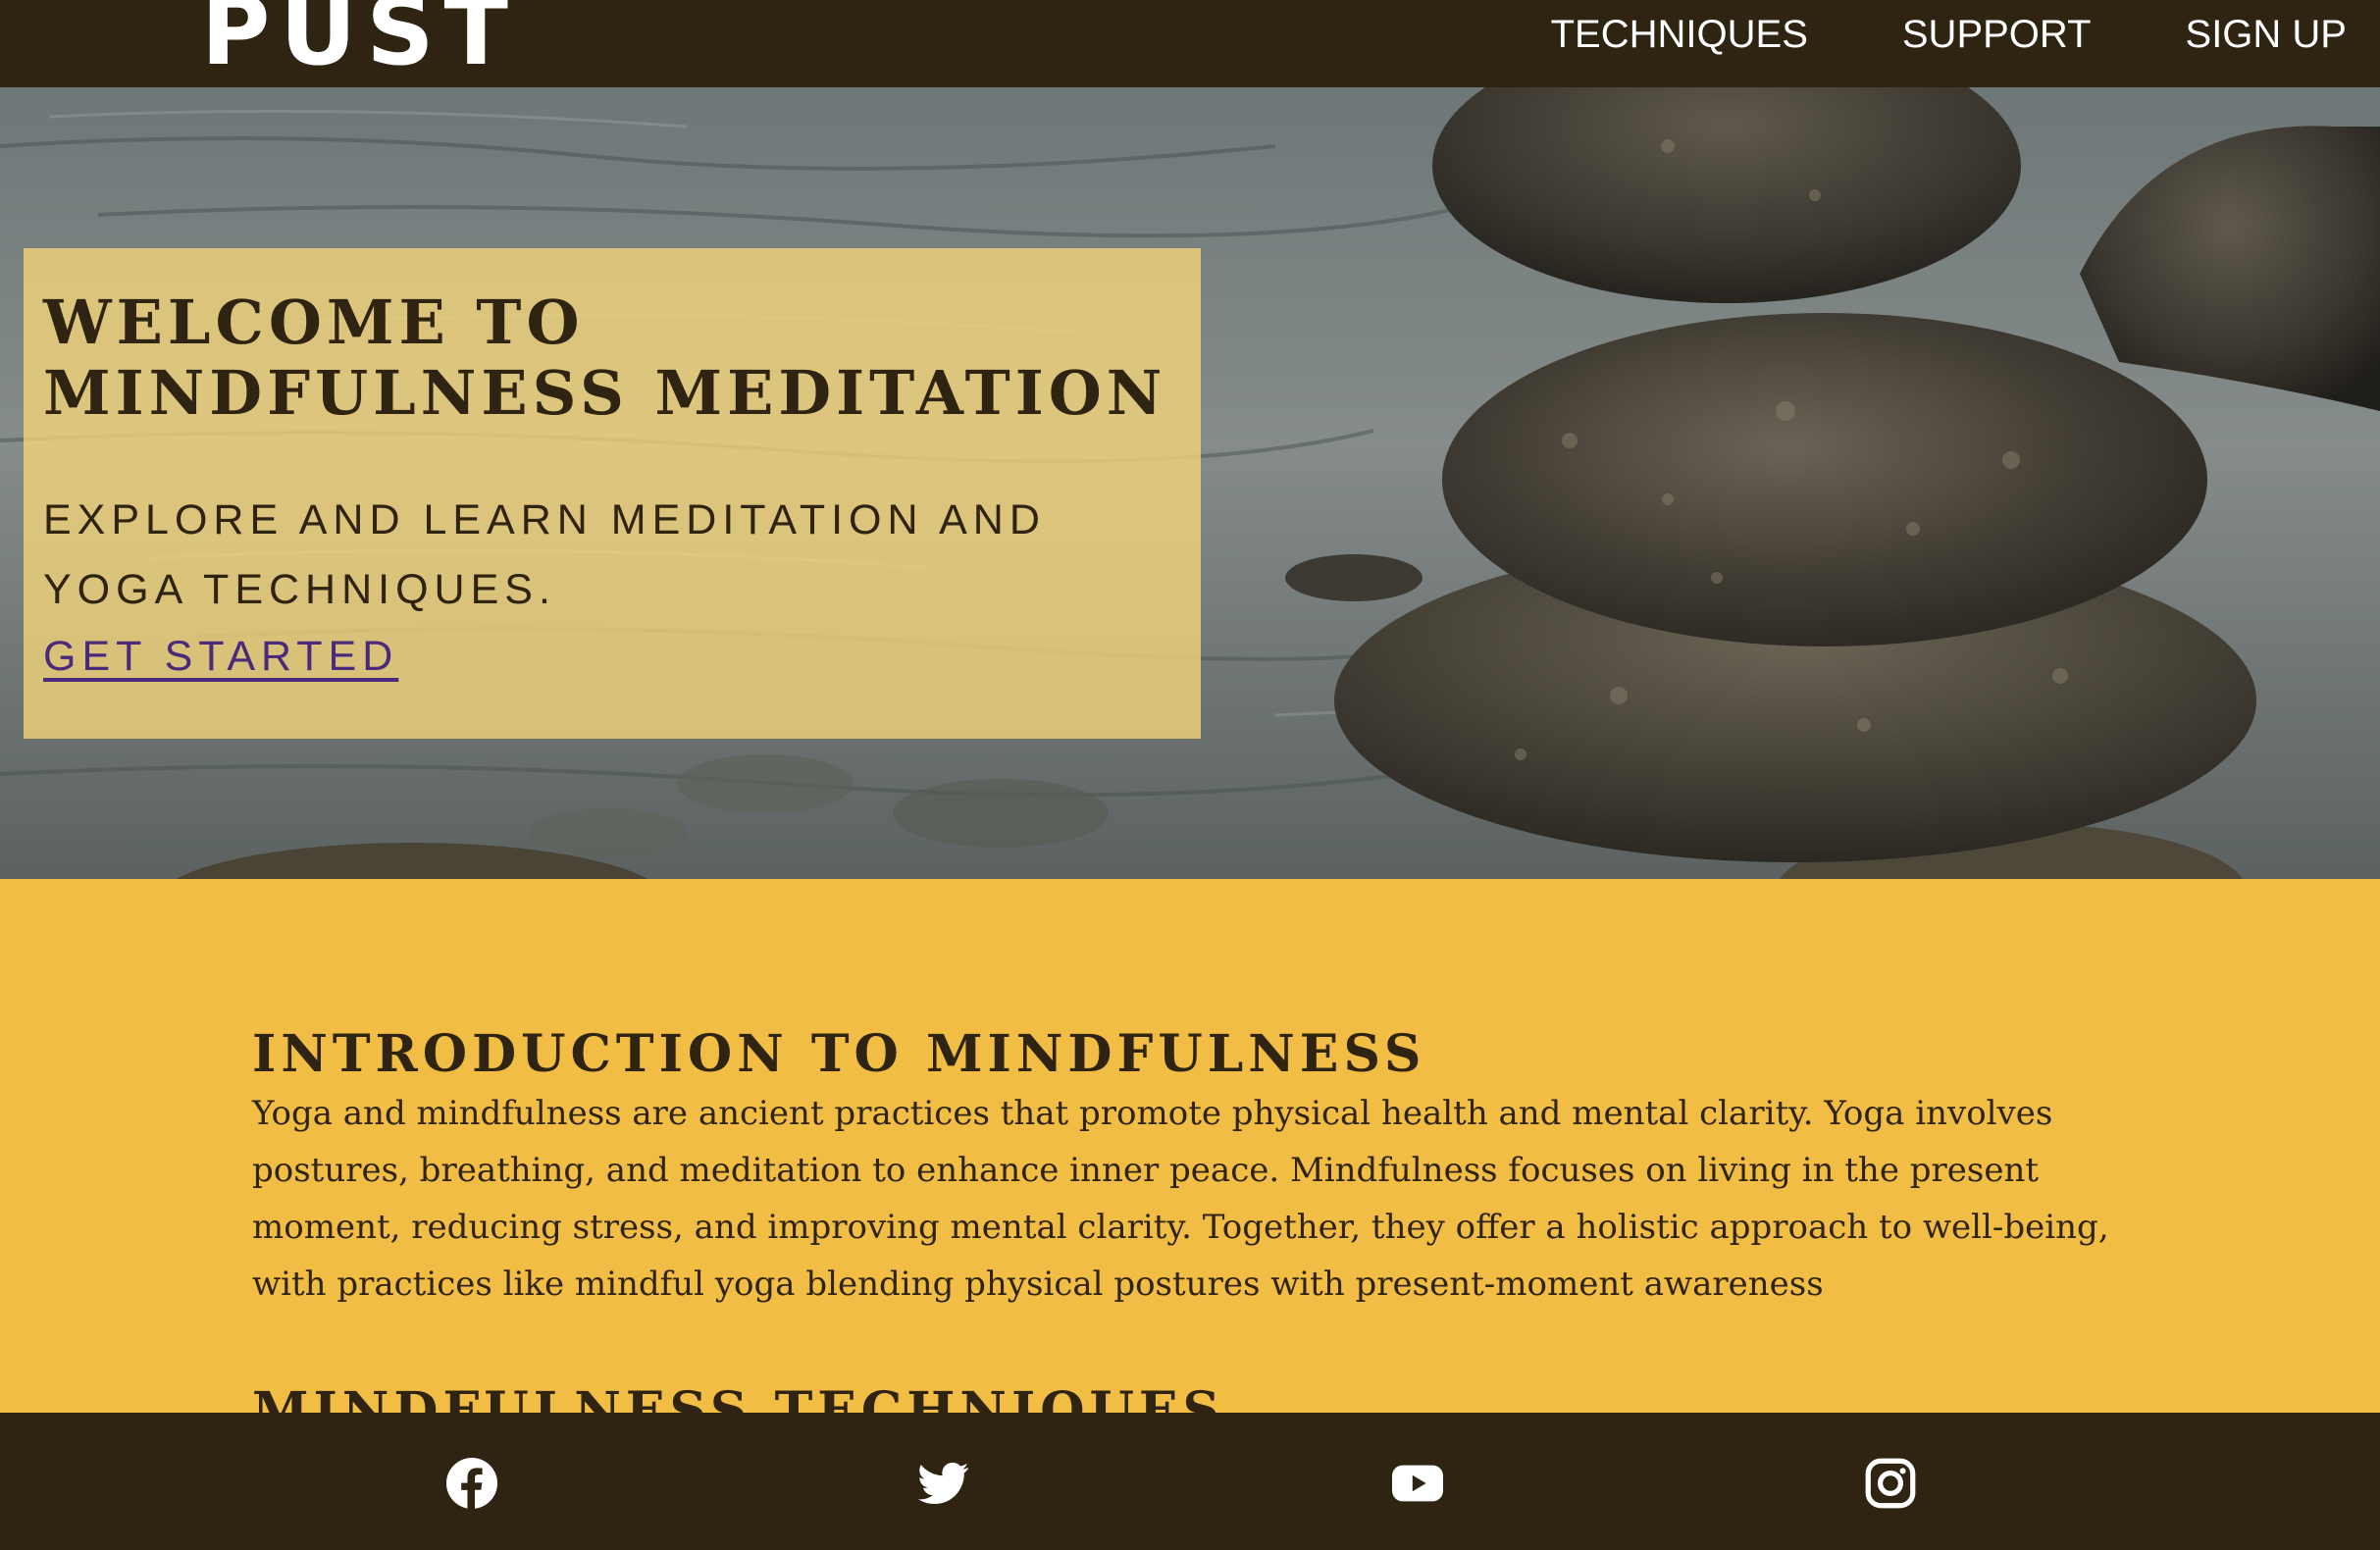  Describe the element at coordinates (605, 357) in the screenshot. I see `hero-title: WELCOME TO MINDFULNESS MEDITATION` at that location.